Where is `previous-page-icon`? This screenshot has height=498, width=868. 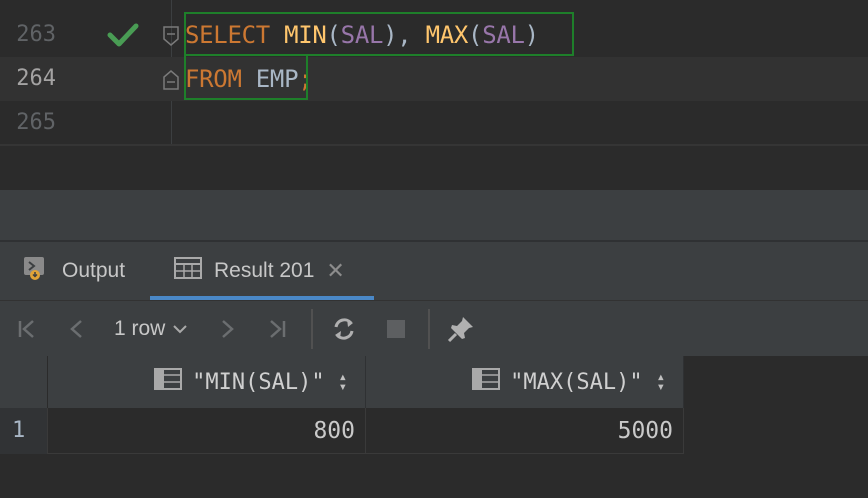 previous-page-icon is located at coordinates (77, 329).